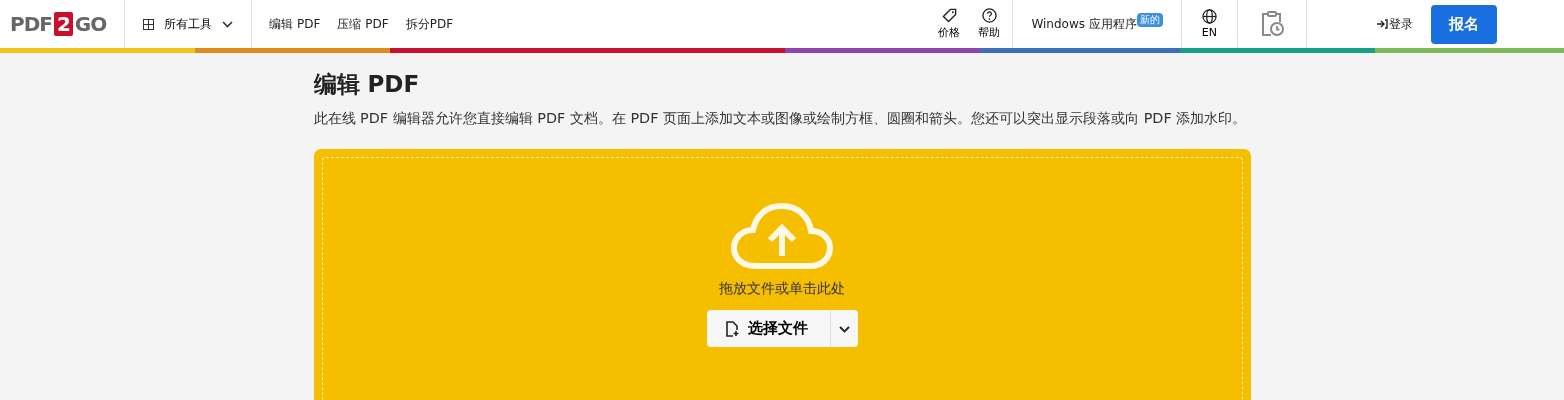 This screenshot has width=1564, height=400. What do you see at coordinates (1395, 24) in the screenshot?
I see `login-link: 登录` at bounding box center [1395, 24].